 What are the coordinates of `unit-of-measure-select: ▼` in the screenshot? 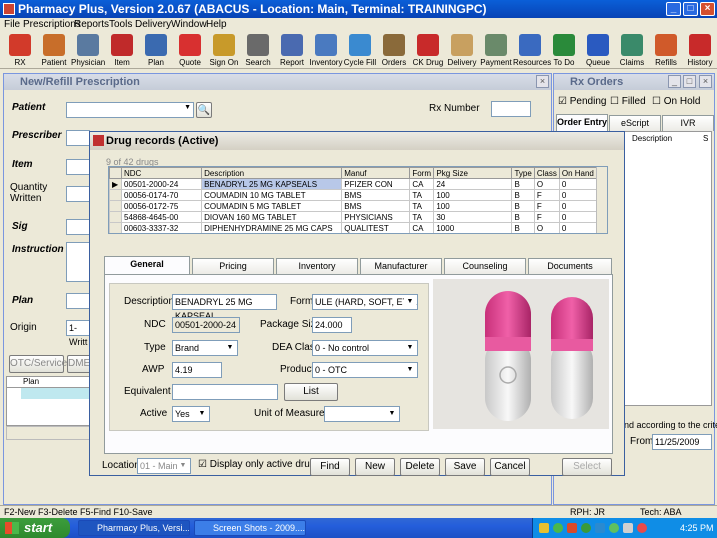 It's located at (362, 414).